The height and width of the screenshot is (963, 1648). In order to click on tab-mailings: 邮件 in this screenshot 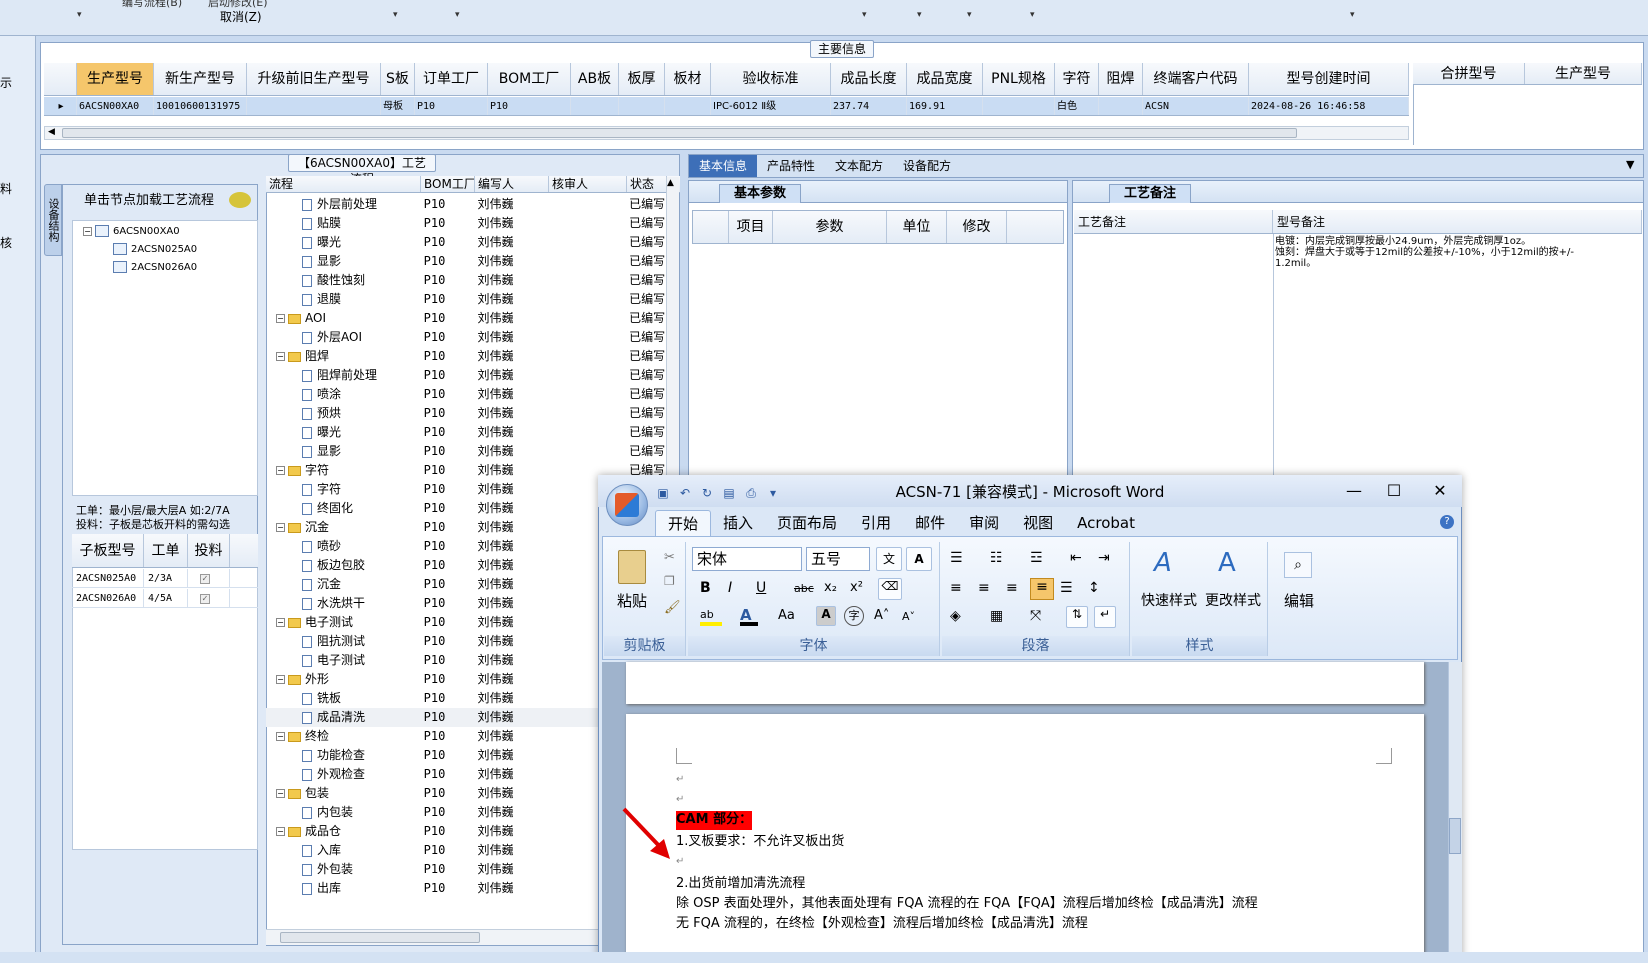, I will do `click(930, 523)`.